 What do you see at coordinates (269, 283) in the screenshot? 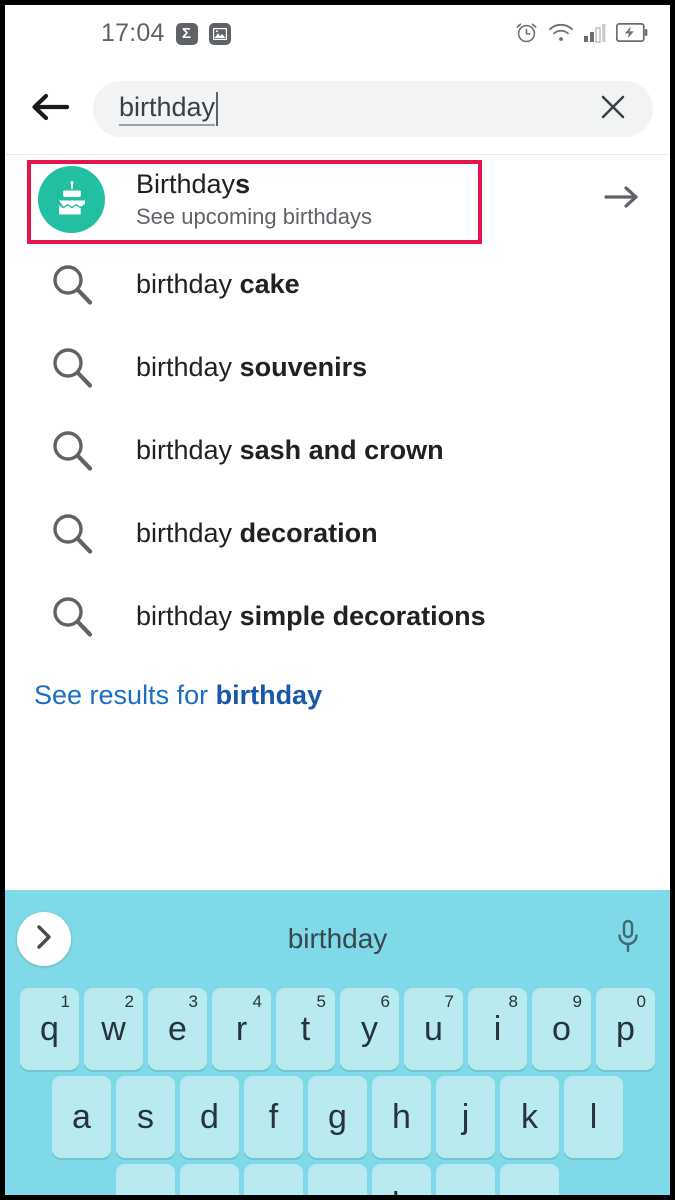
I see `suggestion-completion: cake` at bounding box center [269, 283].